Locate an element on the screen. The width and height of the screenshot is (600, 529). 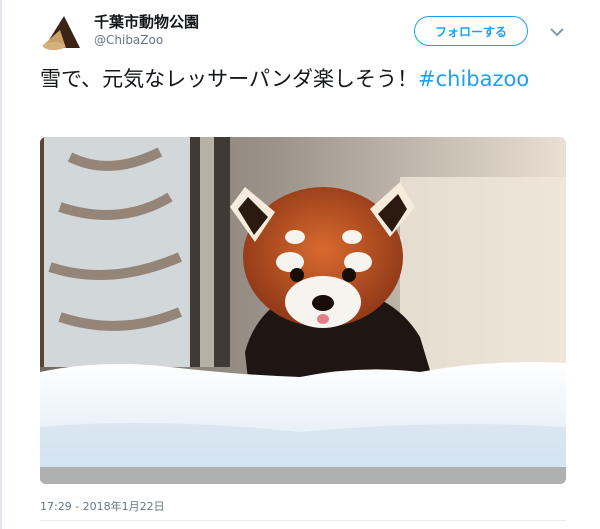
chevron-down-icon is located at coordinates (557, 31).